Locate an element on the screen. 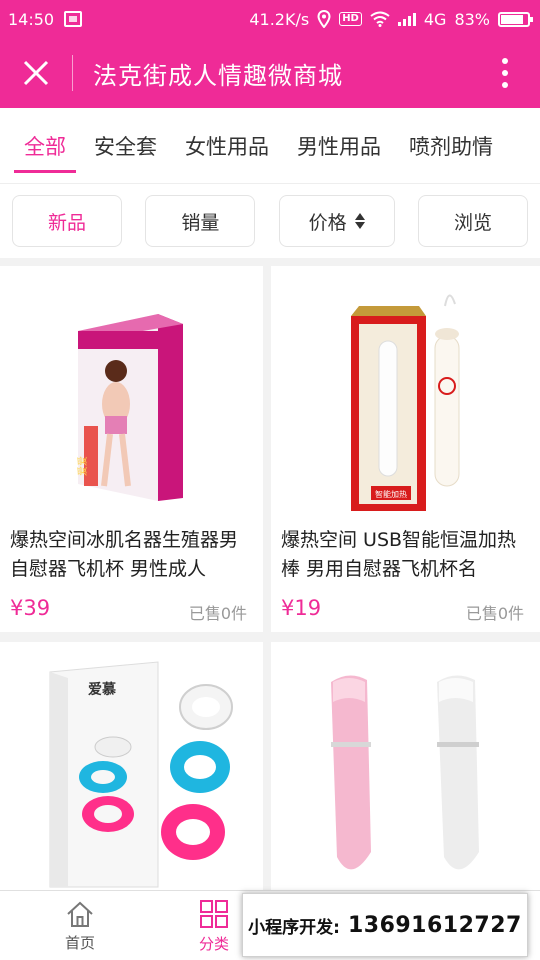  network-speed: 41.2K/s is located at coordinates (279, 19).